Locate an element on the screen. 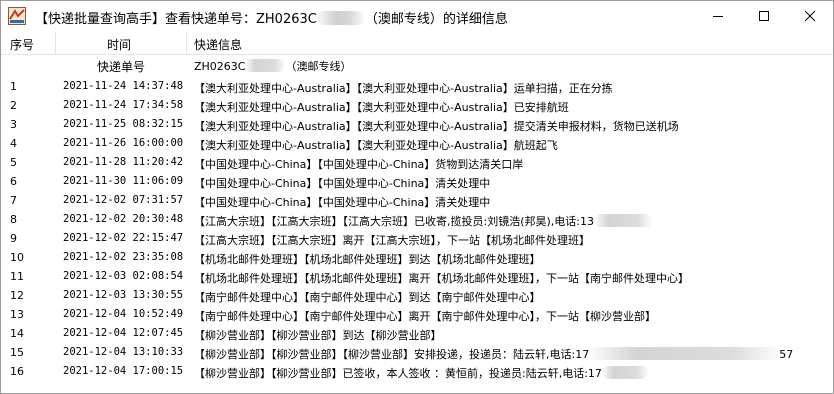 This screenshot has width=834, height=394. minimize-button is located at coordinates (718, 16).